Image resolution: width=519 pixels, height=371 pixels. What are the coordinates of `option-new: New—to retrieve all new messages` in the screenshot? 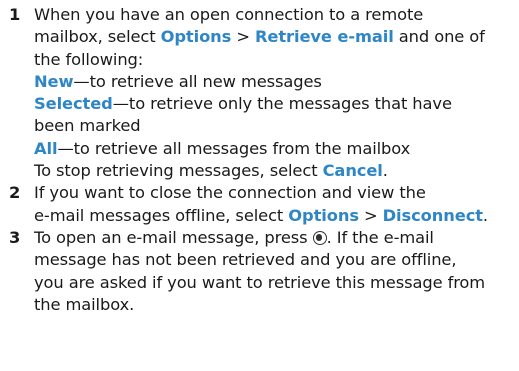 It's located at (276, 82).